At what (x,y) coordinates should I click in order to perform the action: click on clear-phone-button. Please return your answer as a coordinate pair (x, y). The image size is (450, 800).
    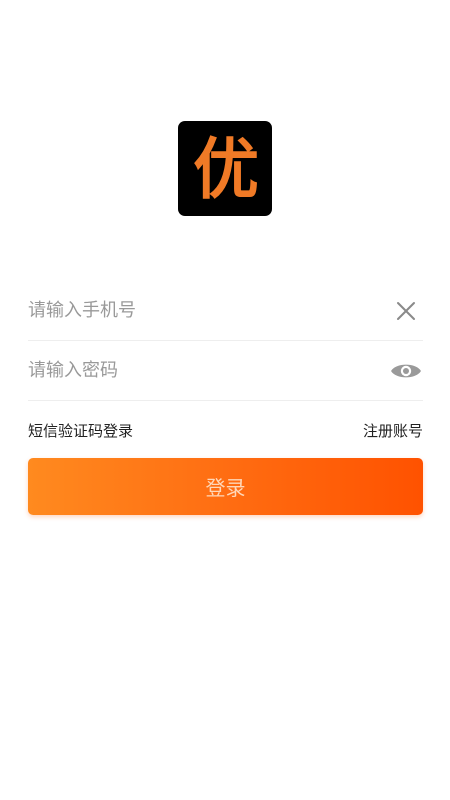
    Looking at the image, I should click on (406, 311).